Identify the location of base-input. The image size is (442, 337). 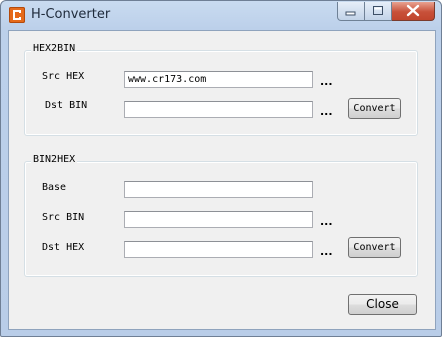
(218, 189).